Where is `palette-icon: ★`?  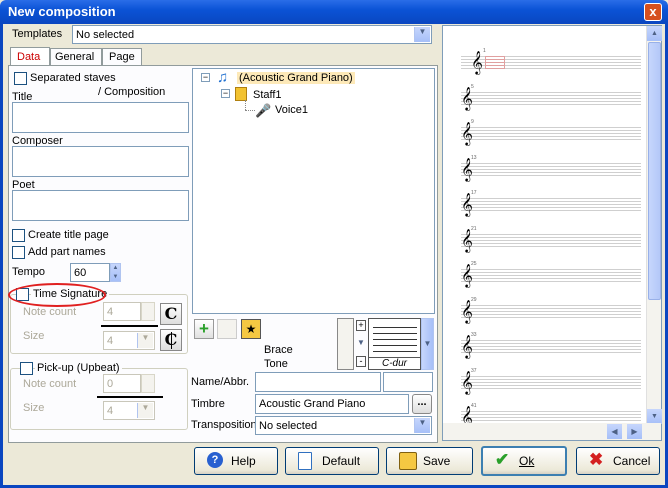 palette-icon: ★ is located at coordinates (251, 329).